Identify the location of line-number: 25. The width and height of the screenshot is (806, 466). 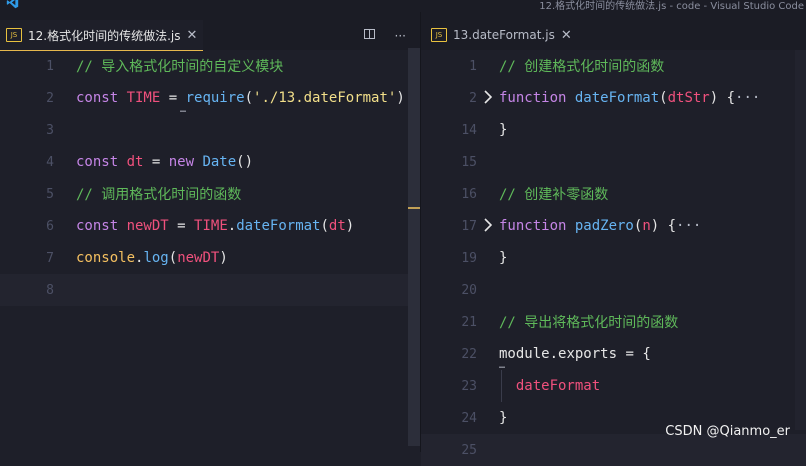
(469, 450).